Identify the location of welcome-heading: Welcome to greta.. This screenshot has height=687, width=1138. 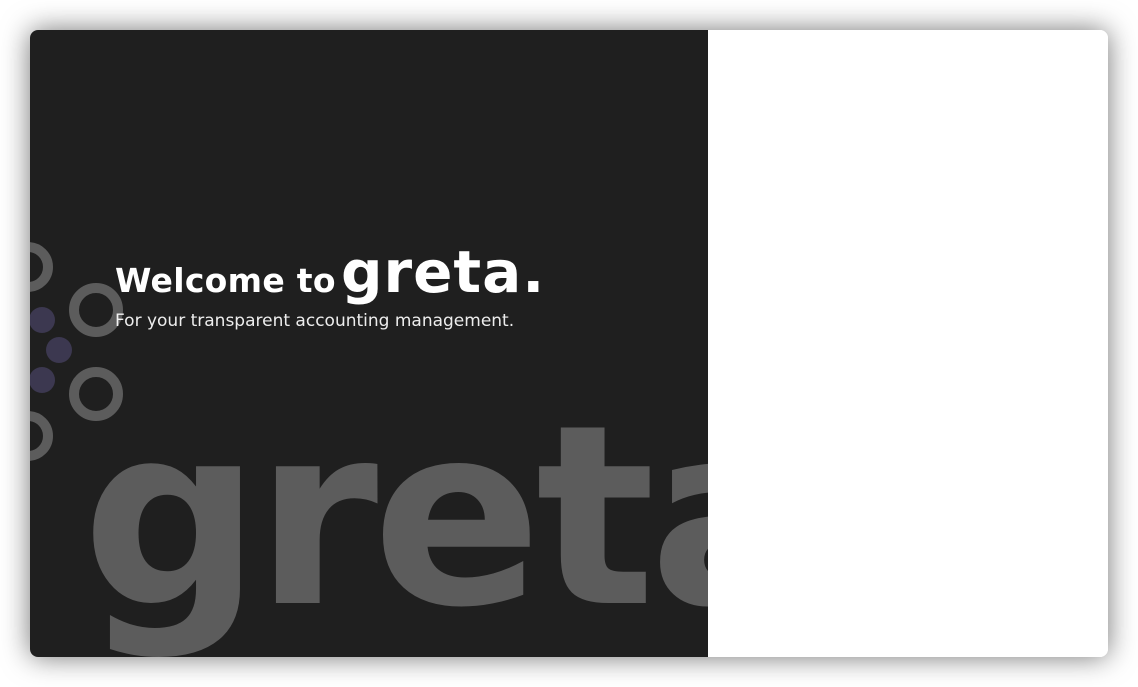
(330, 272).